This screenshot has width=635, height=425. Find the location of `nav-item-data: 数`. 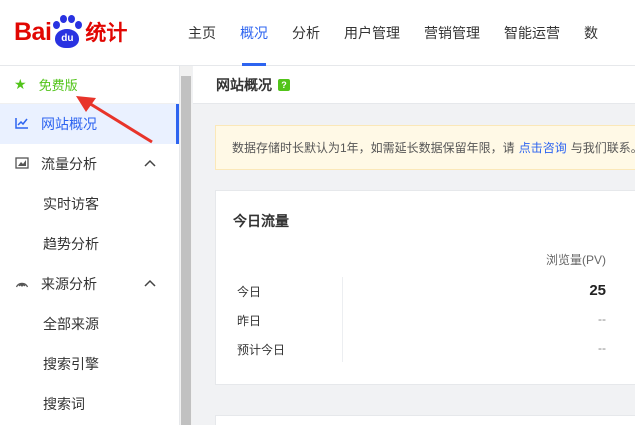

nav-item-data: 数 is located at coordinates (591, 33).